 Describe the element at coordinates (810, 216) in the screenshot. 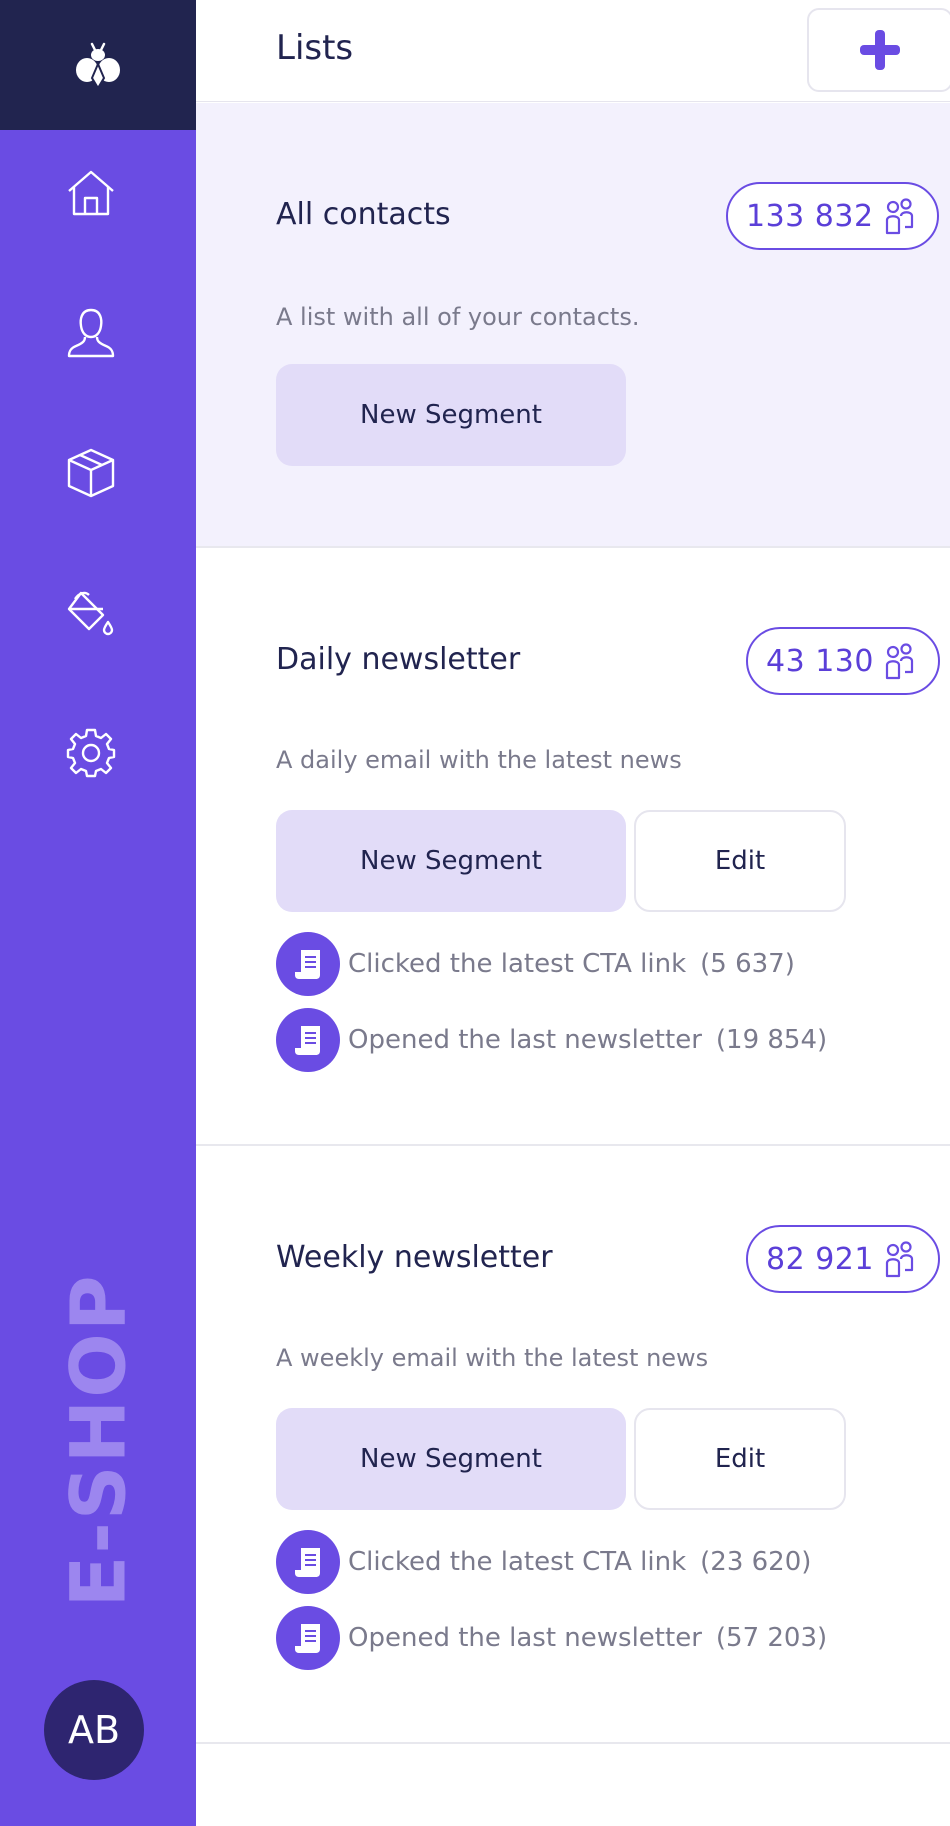

I see `contact-count: 133 832` at that location.